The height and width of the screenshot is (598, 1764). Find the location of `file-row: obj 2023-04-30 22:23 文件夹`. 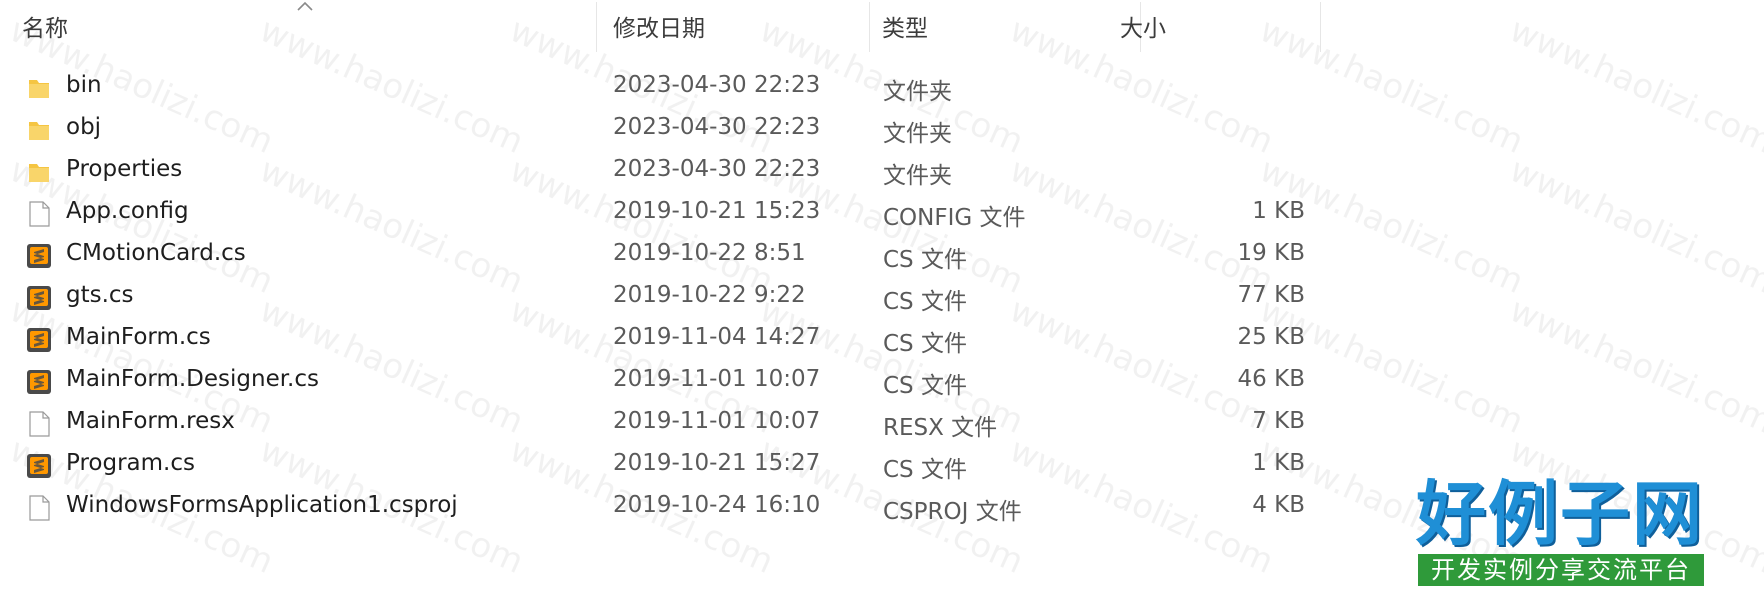

file-row: obj 2023-04-30 22:23 文件夹 is located at coordinates (670, 129).